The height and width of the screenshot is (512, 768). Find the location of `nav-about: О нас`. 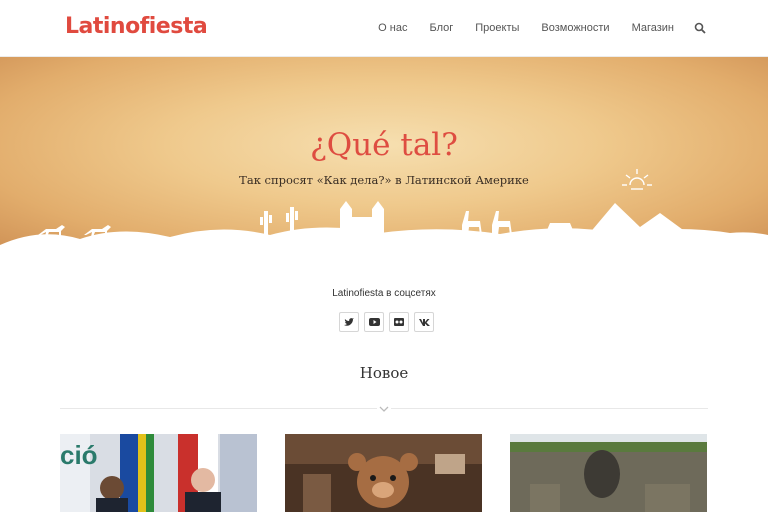

nav-about: О нас is located at coordinates (392, 28).